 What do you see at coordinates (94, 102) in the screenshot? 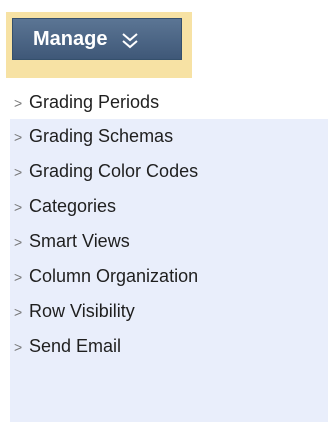
I see `menu-item-label: Grading Periods` at bounding box center [94, 102].